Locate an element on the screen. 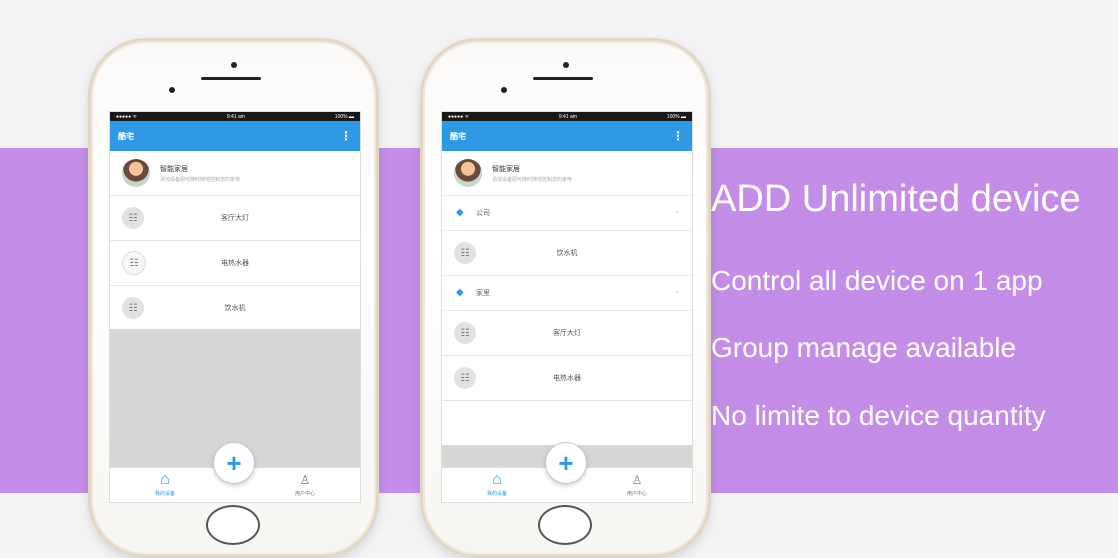 The height and width of the screenshot is (558, 1118). feature-group-manage: Group manage available is located at coordinates (864, 347).